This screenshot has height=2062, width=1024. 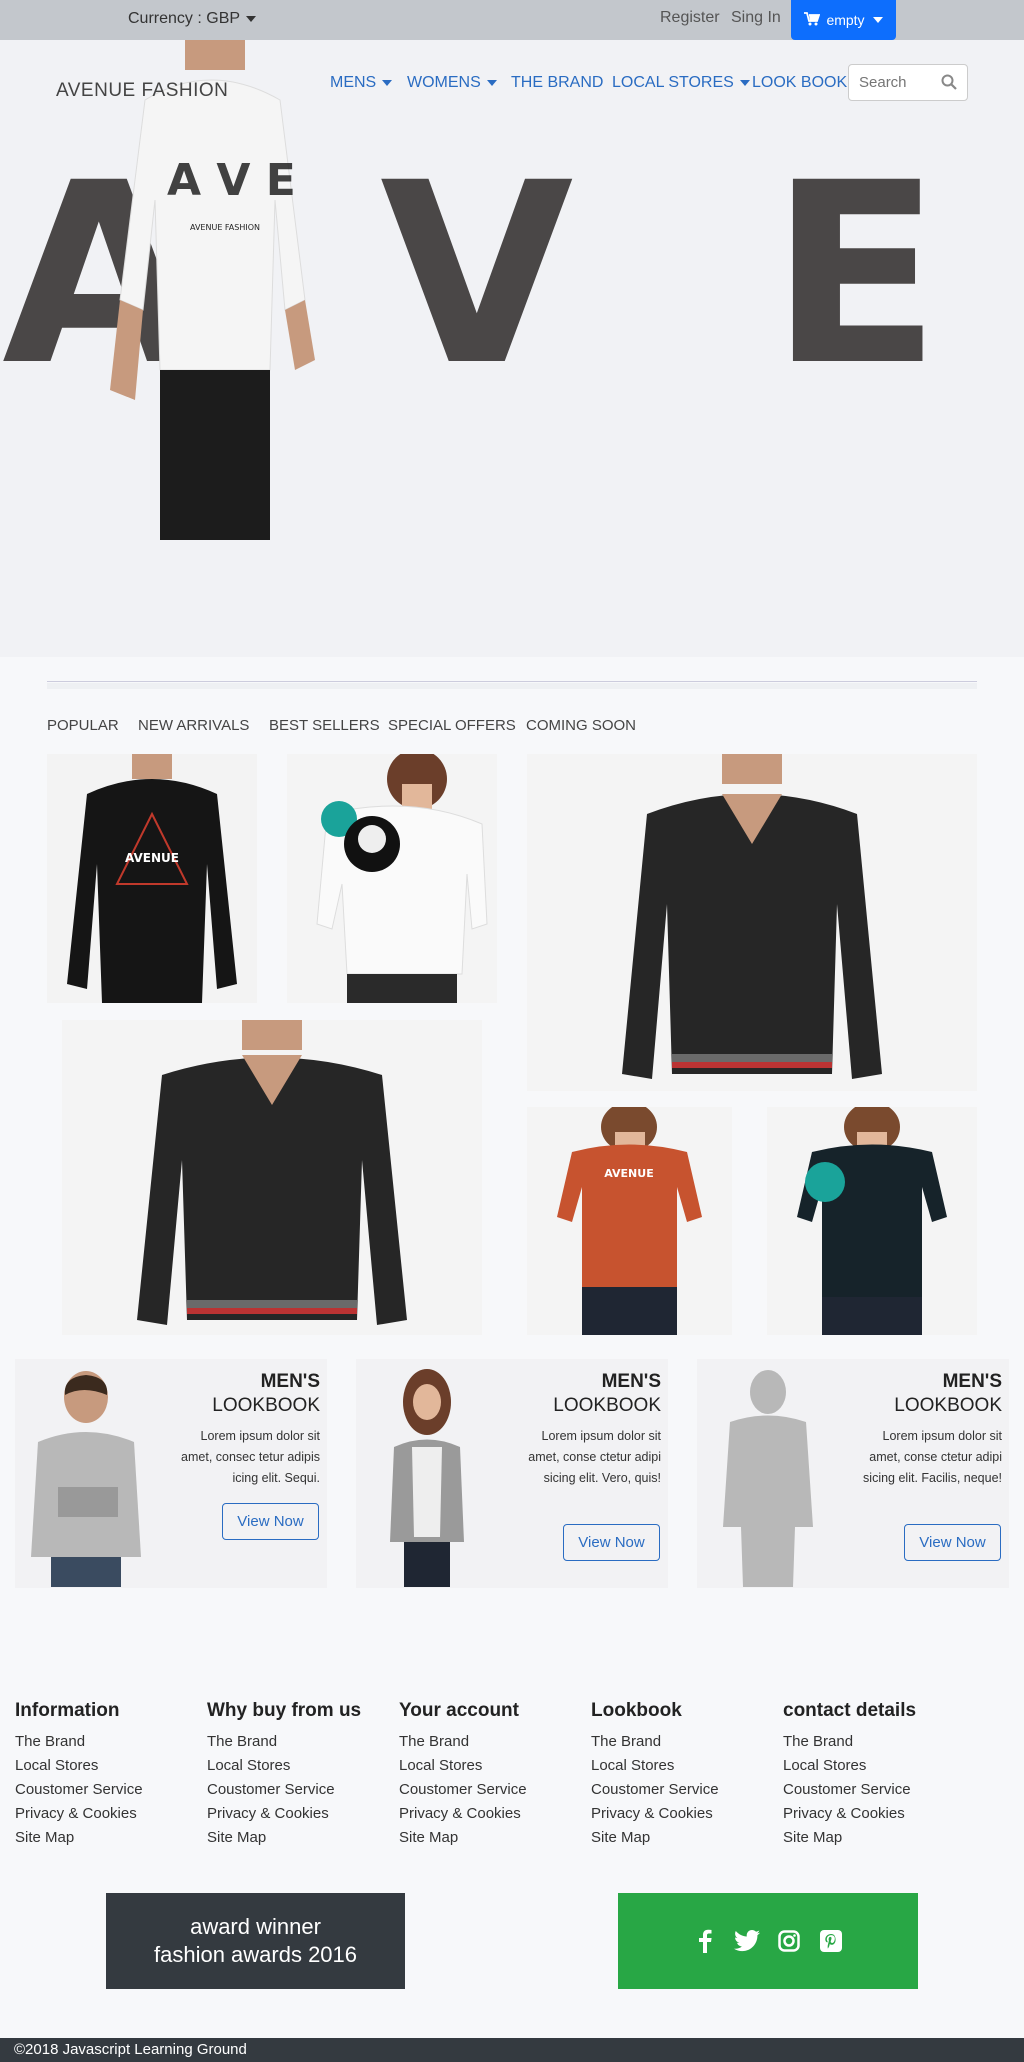 What do you see at coordinates (681, 83) in the screenshot?
I see `nav-local-stores: LOCAL STORES` at bounding box center [681, 83].